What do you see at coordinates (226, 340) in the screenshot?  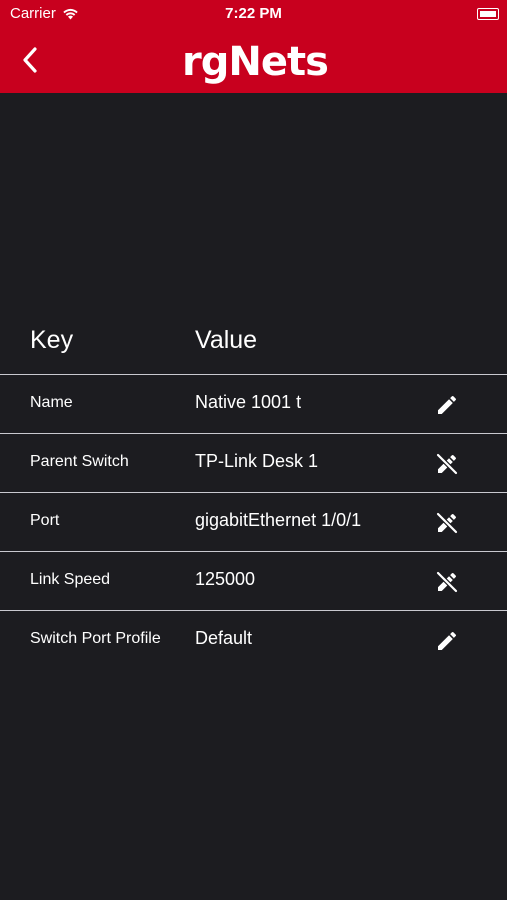 I see `value-column-header: Value` at bounding box center [226, 340].